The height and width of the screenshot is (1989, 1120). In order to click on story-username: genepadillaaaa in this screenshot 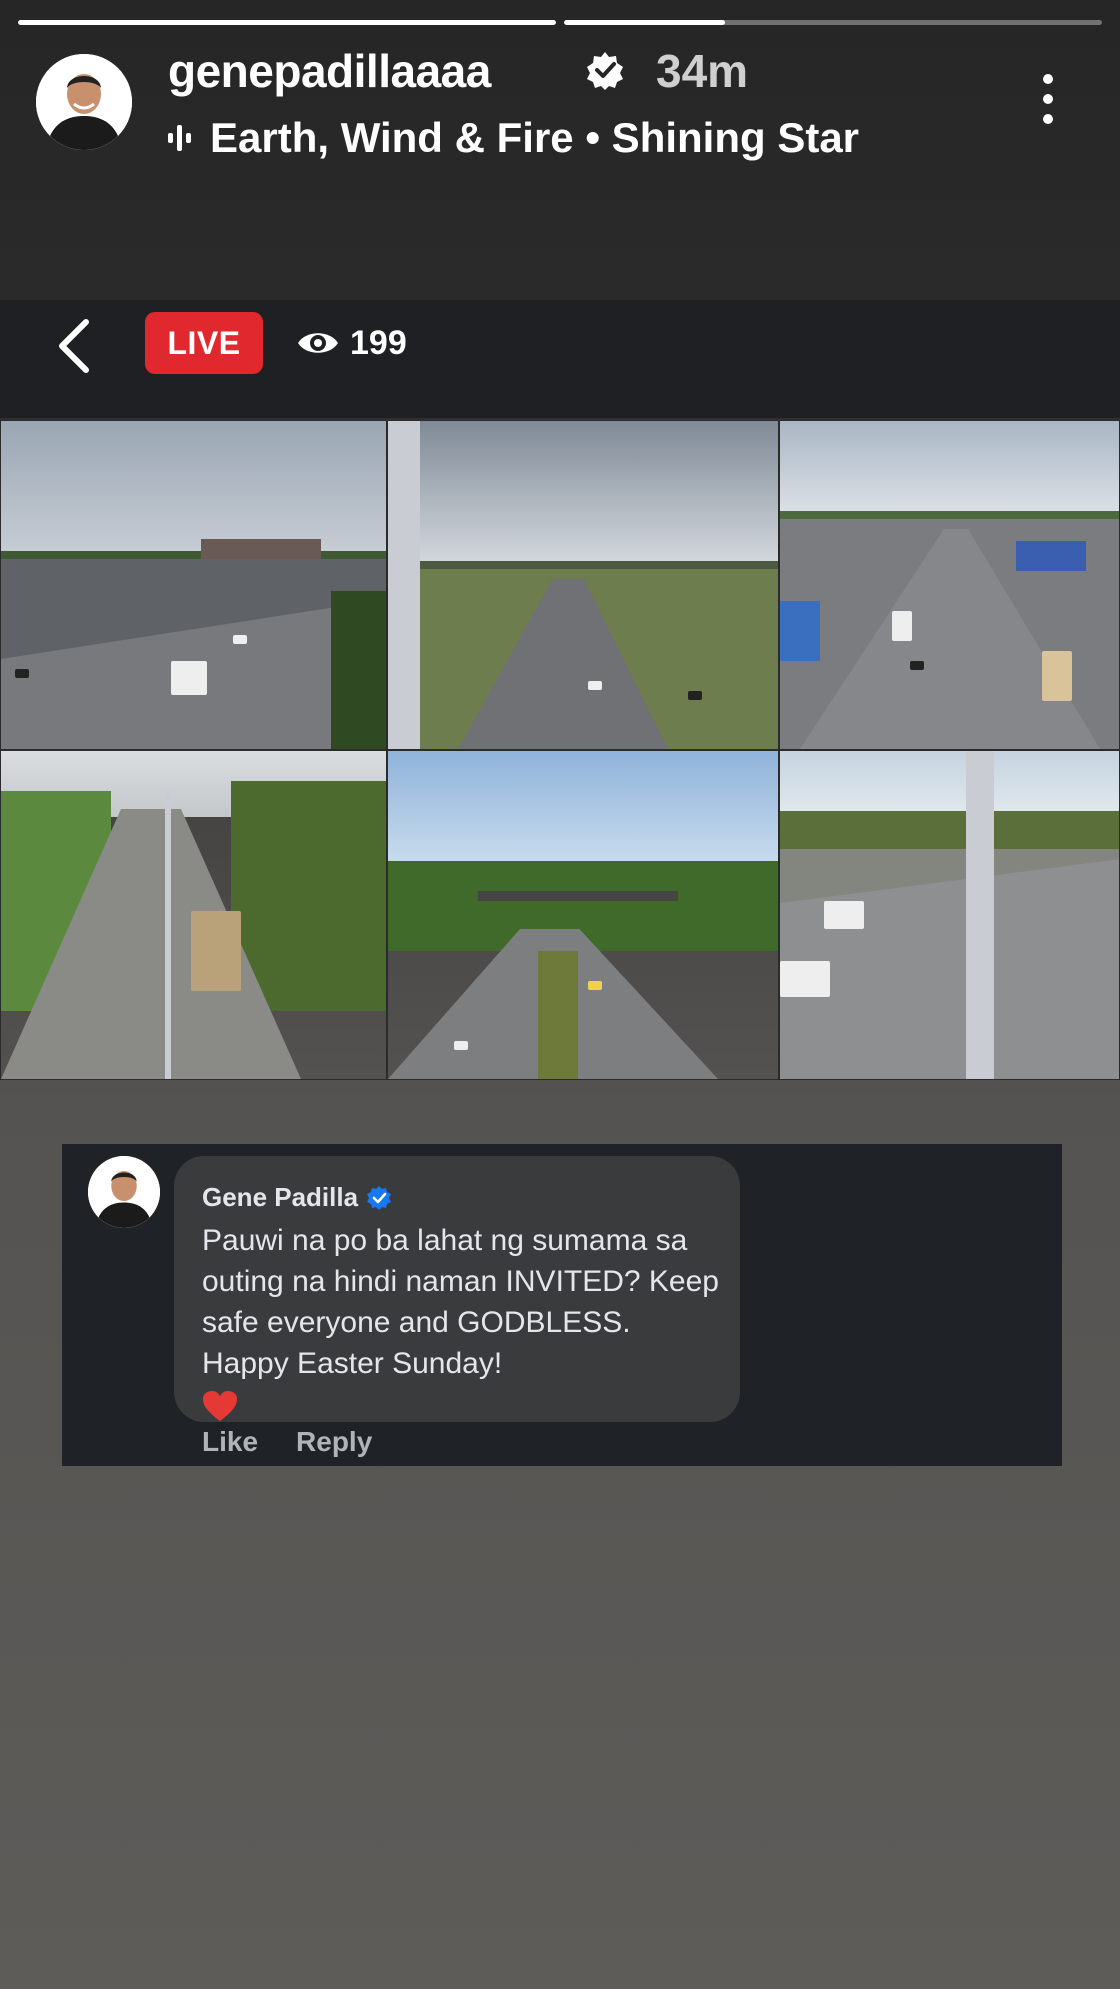, I will do `click(329, 71)`.